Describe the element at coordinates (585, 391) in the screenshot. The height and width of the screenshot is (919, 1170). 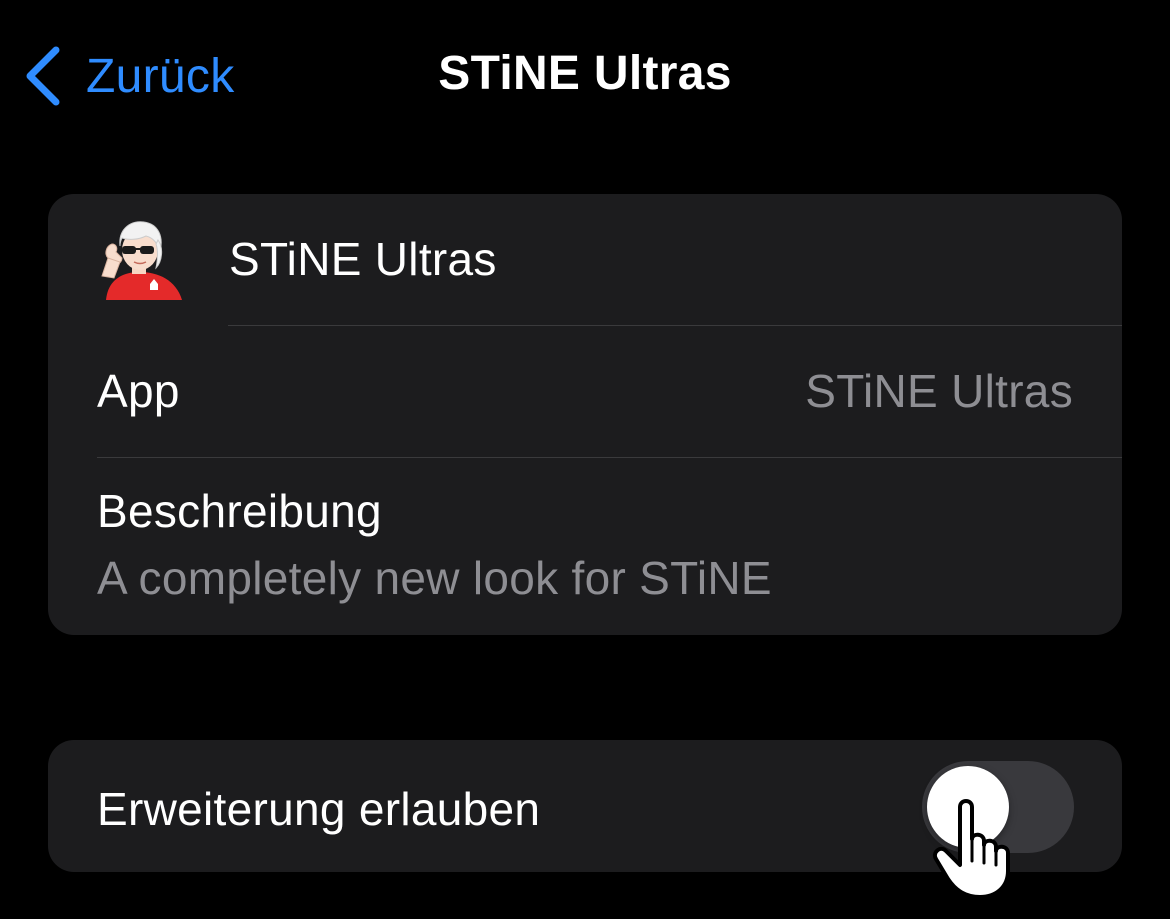
I see `app-row: App STiNE Ultras` at that location.